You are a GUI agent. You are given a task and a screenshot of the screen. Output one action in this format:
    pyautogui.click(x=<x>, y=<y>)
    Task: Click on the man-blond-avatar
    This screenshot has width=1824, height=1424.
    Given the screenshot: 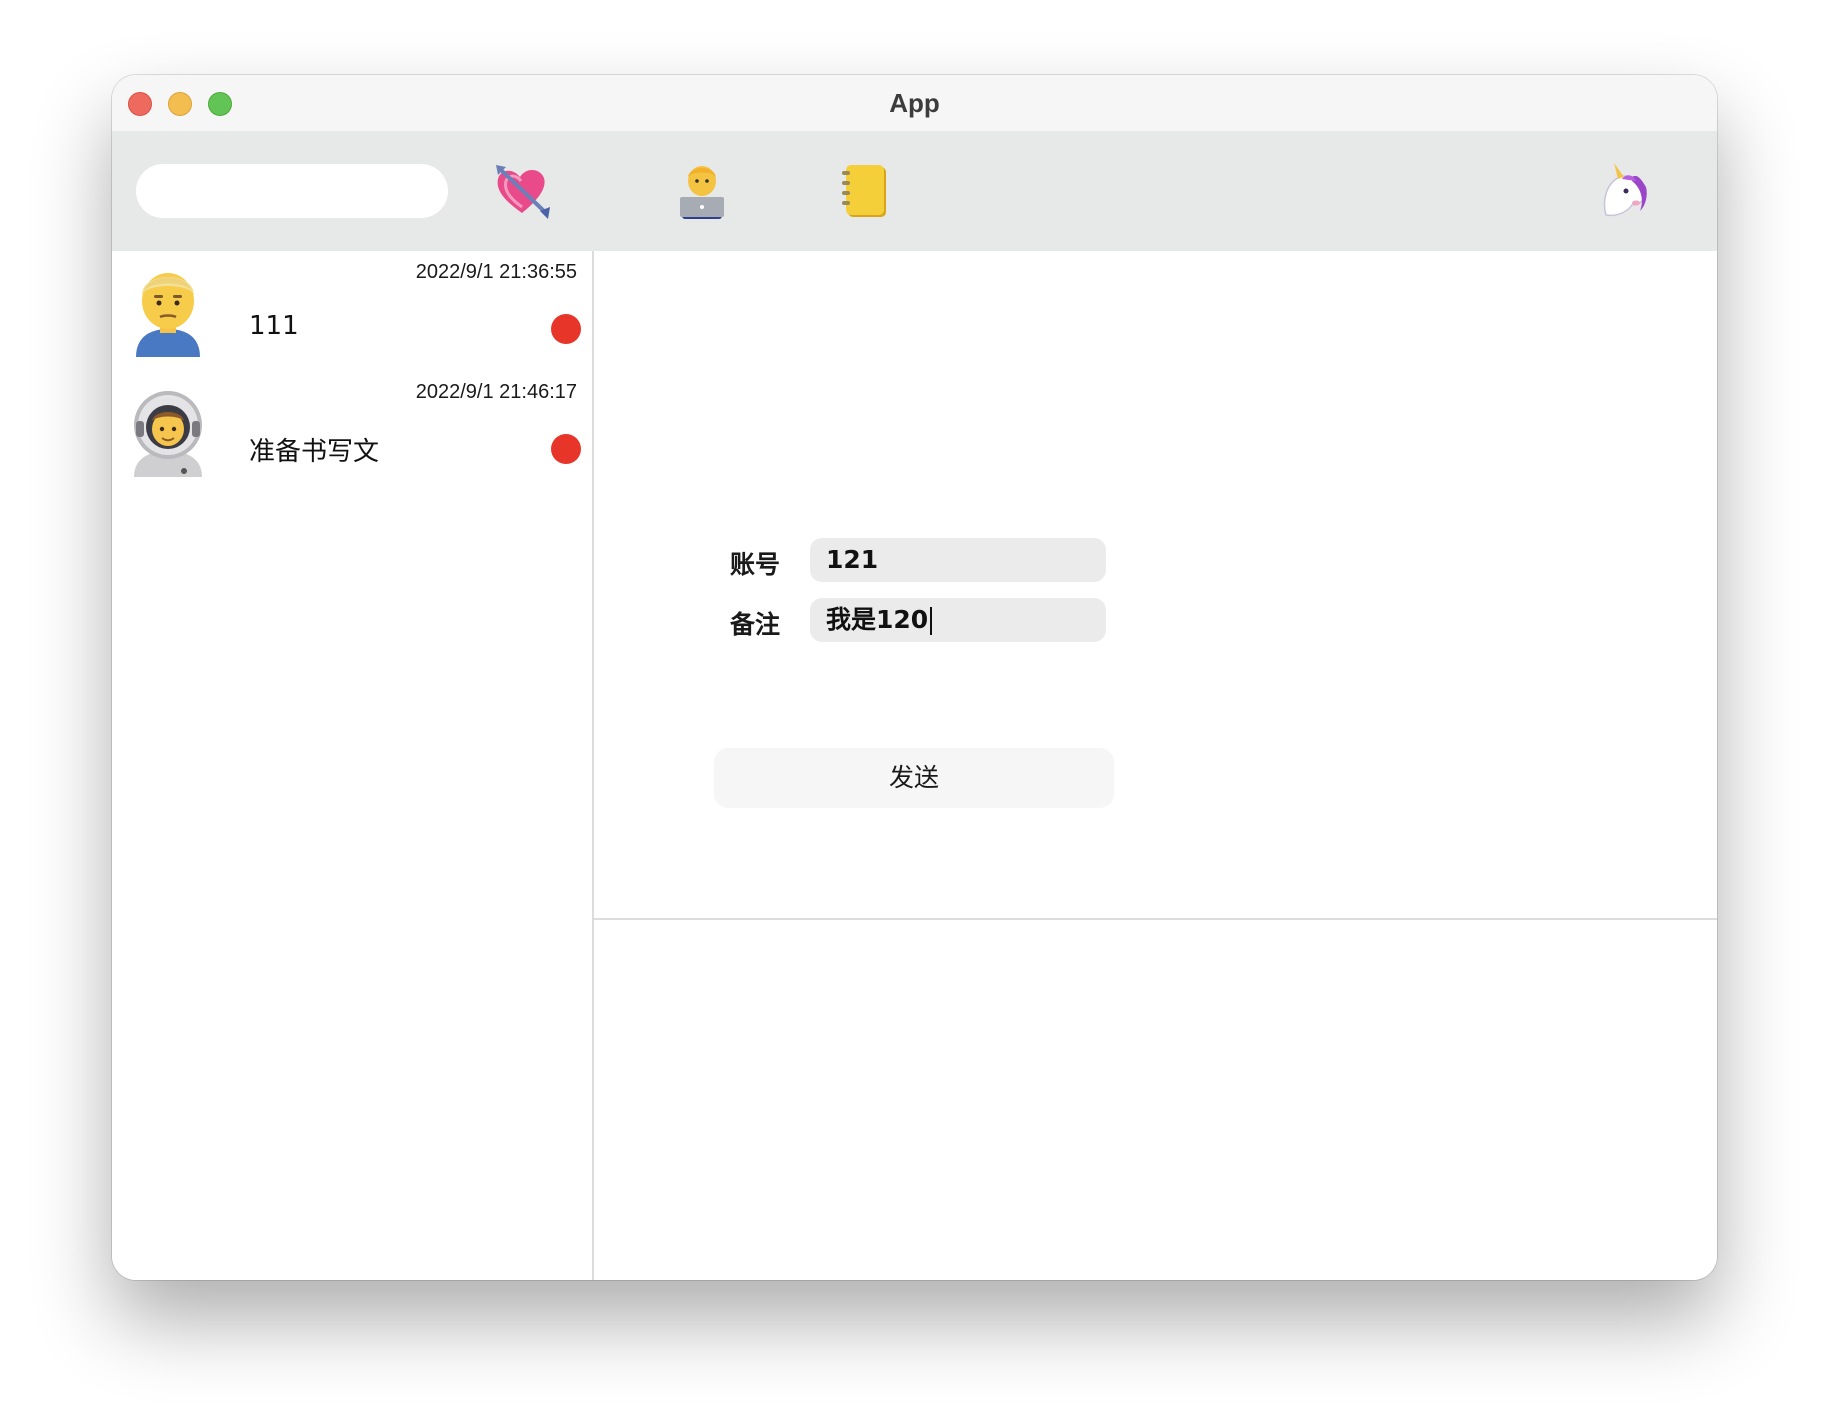 What is the action you would take?
    pyautogui.click(x=168, y=311)
    